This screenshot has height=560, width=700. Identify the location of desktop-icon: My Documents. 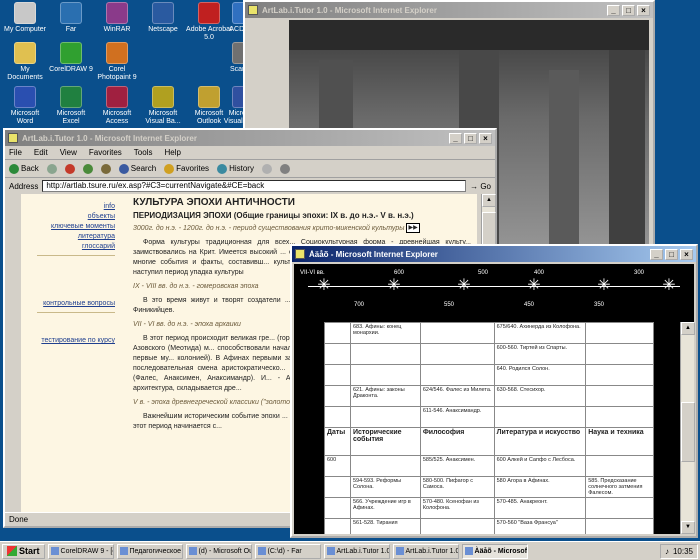
(25, 61).